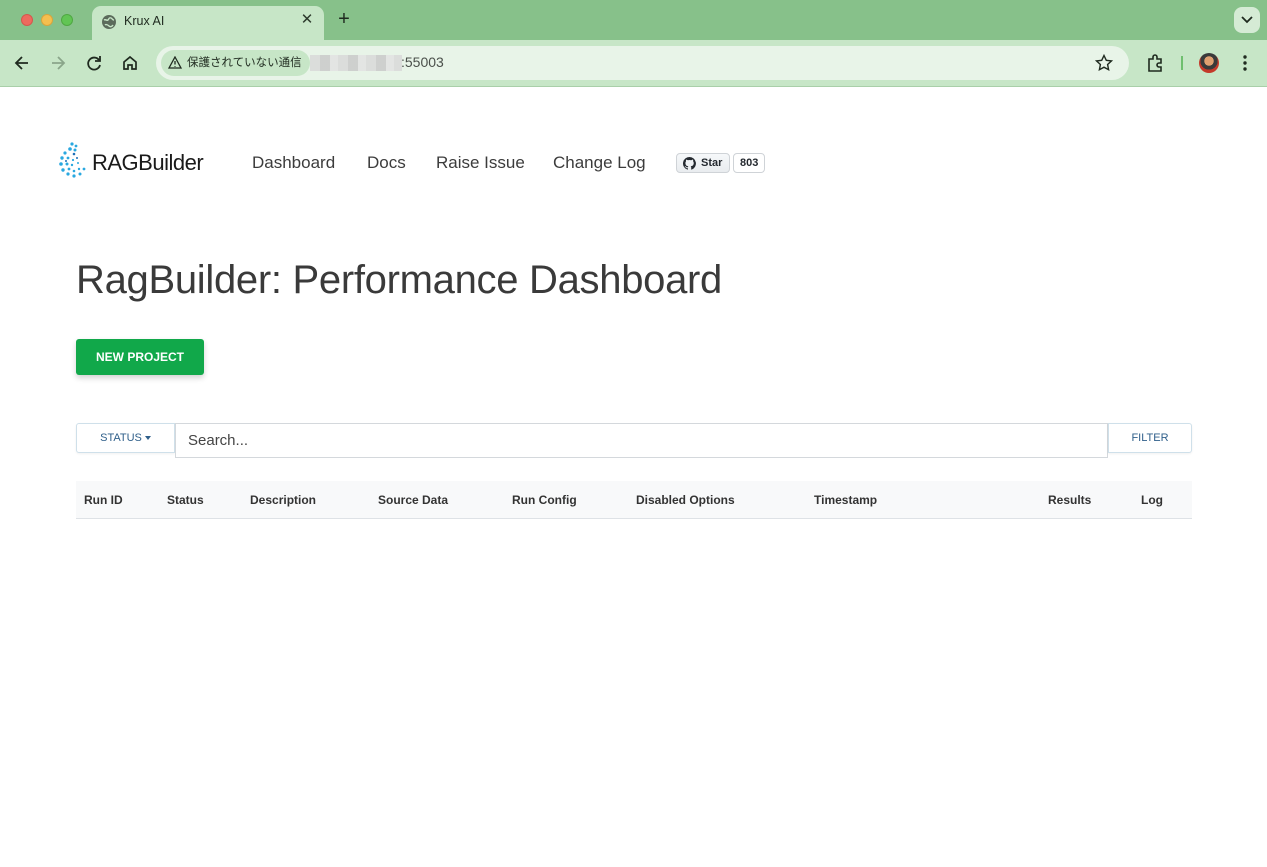 The image size is (1267, 867). What do you see at coordinates (344, 19) in the screenshot?
I see `plus-icon: +` at bounding box center [344, 19].